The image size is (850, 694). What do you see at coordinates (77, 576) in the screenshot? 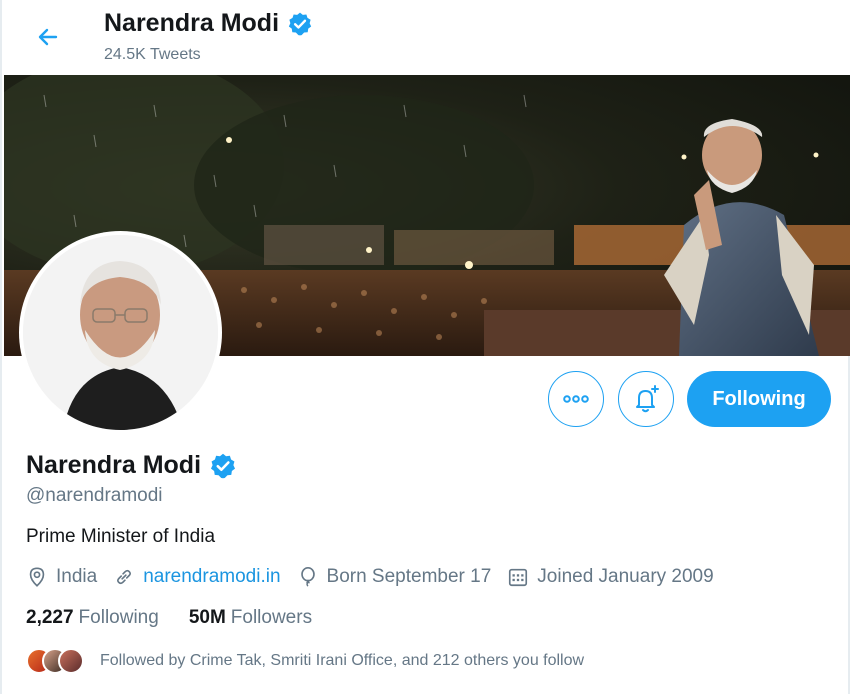
I see `location-text: India` at bounding box center [77, 576].